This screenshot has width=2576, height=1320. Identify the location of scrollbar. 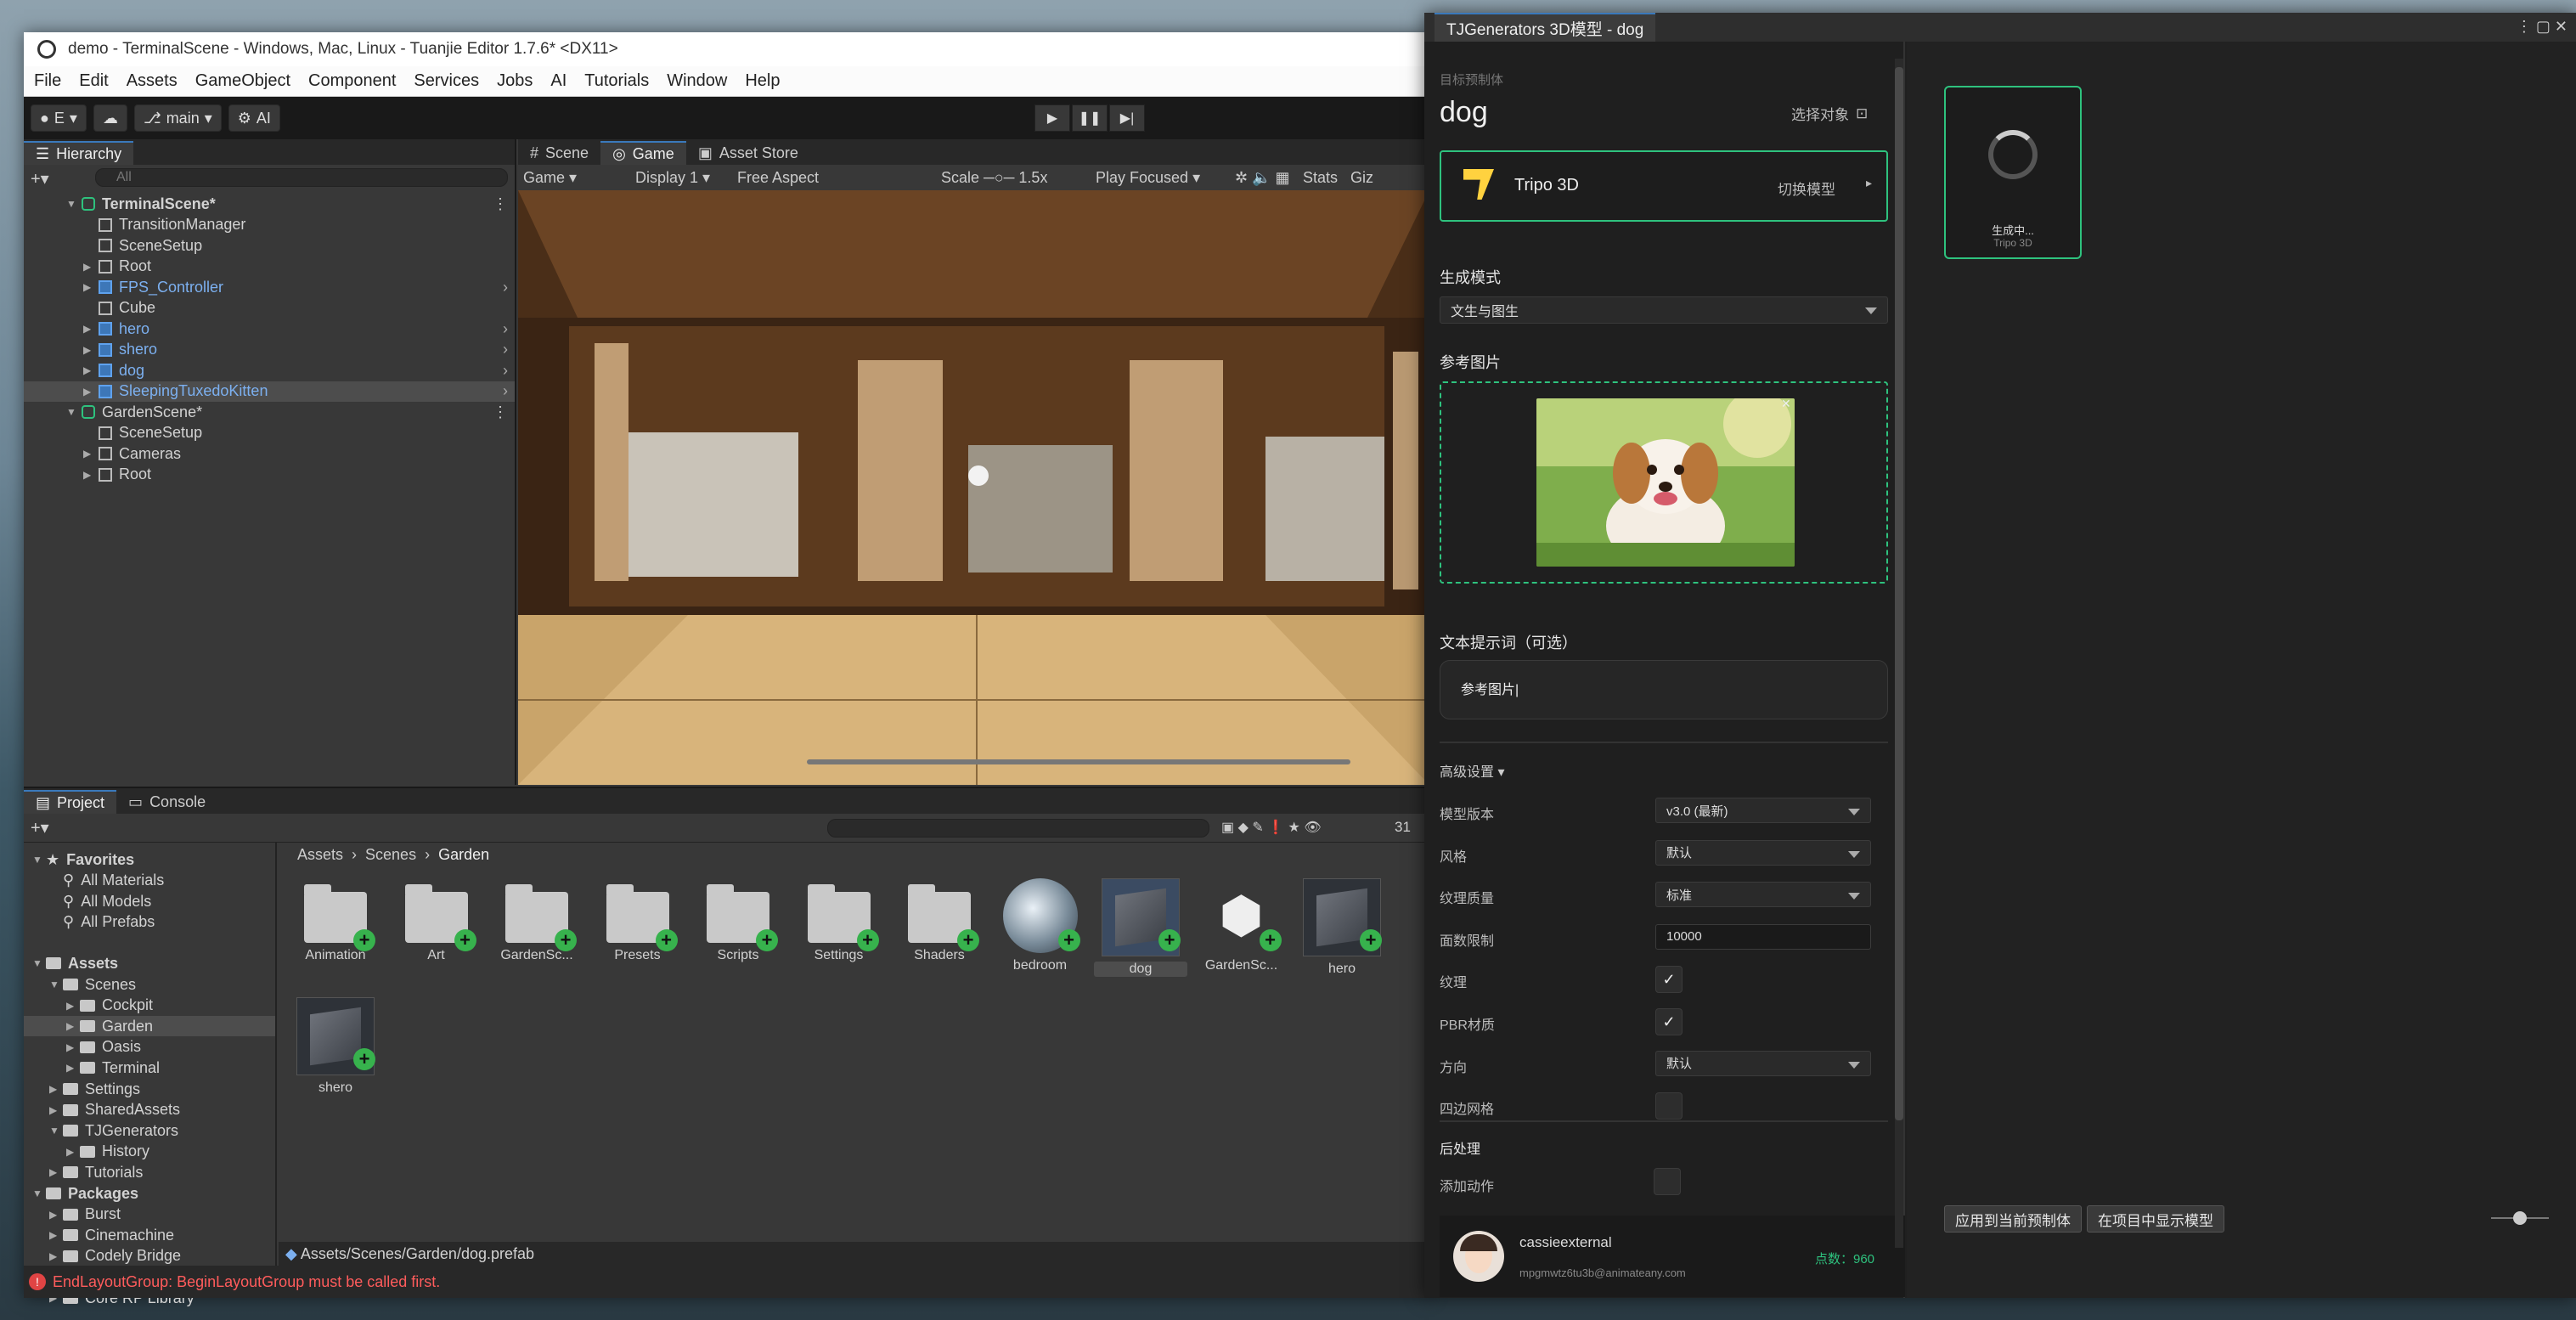
(1899, 653).